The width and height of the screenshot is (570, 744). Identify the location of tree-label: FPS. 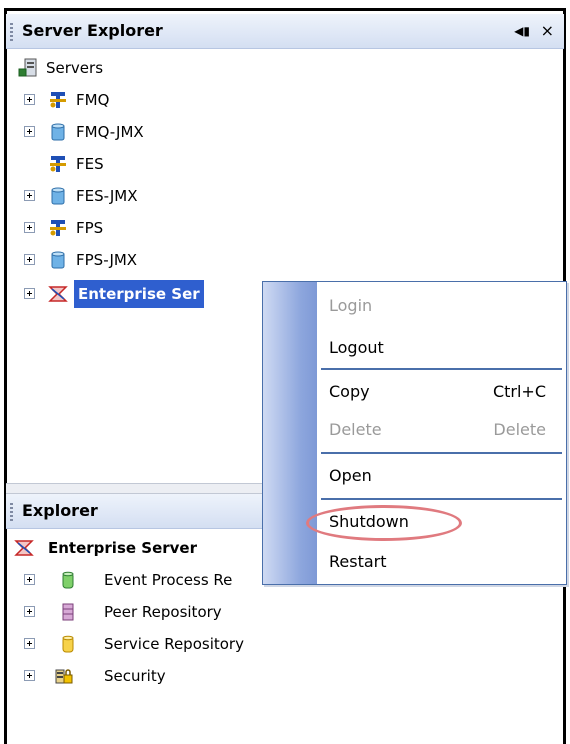
(90, 228).